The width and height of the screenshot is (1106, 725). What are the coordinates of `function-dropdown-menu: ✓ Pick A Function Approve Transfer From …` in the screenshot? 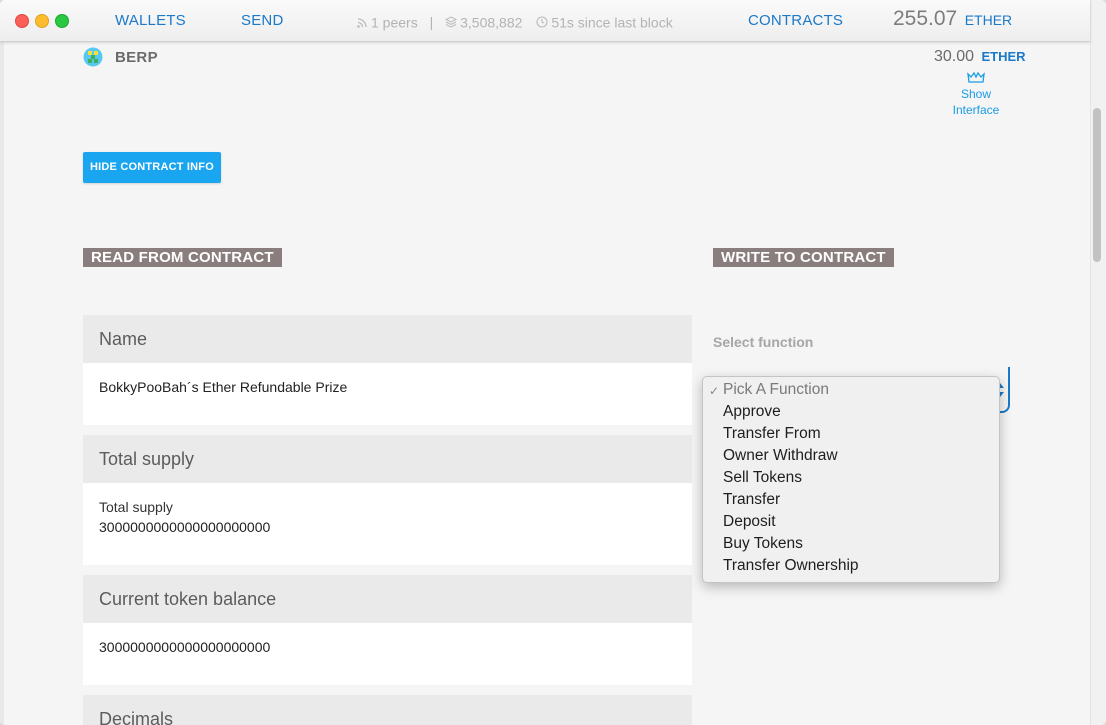 It's located at (851, 479).